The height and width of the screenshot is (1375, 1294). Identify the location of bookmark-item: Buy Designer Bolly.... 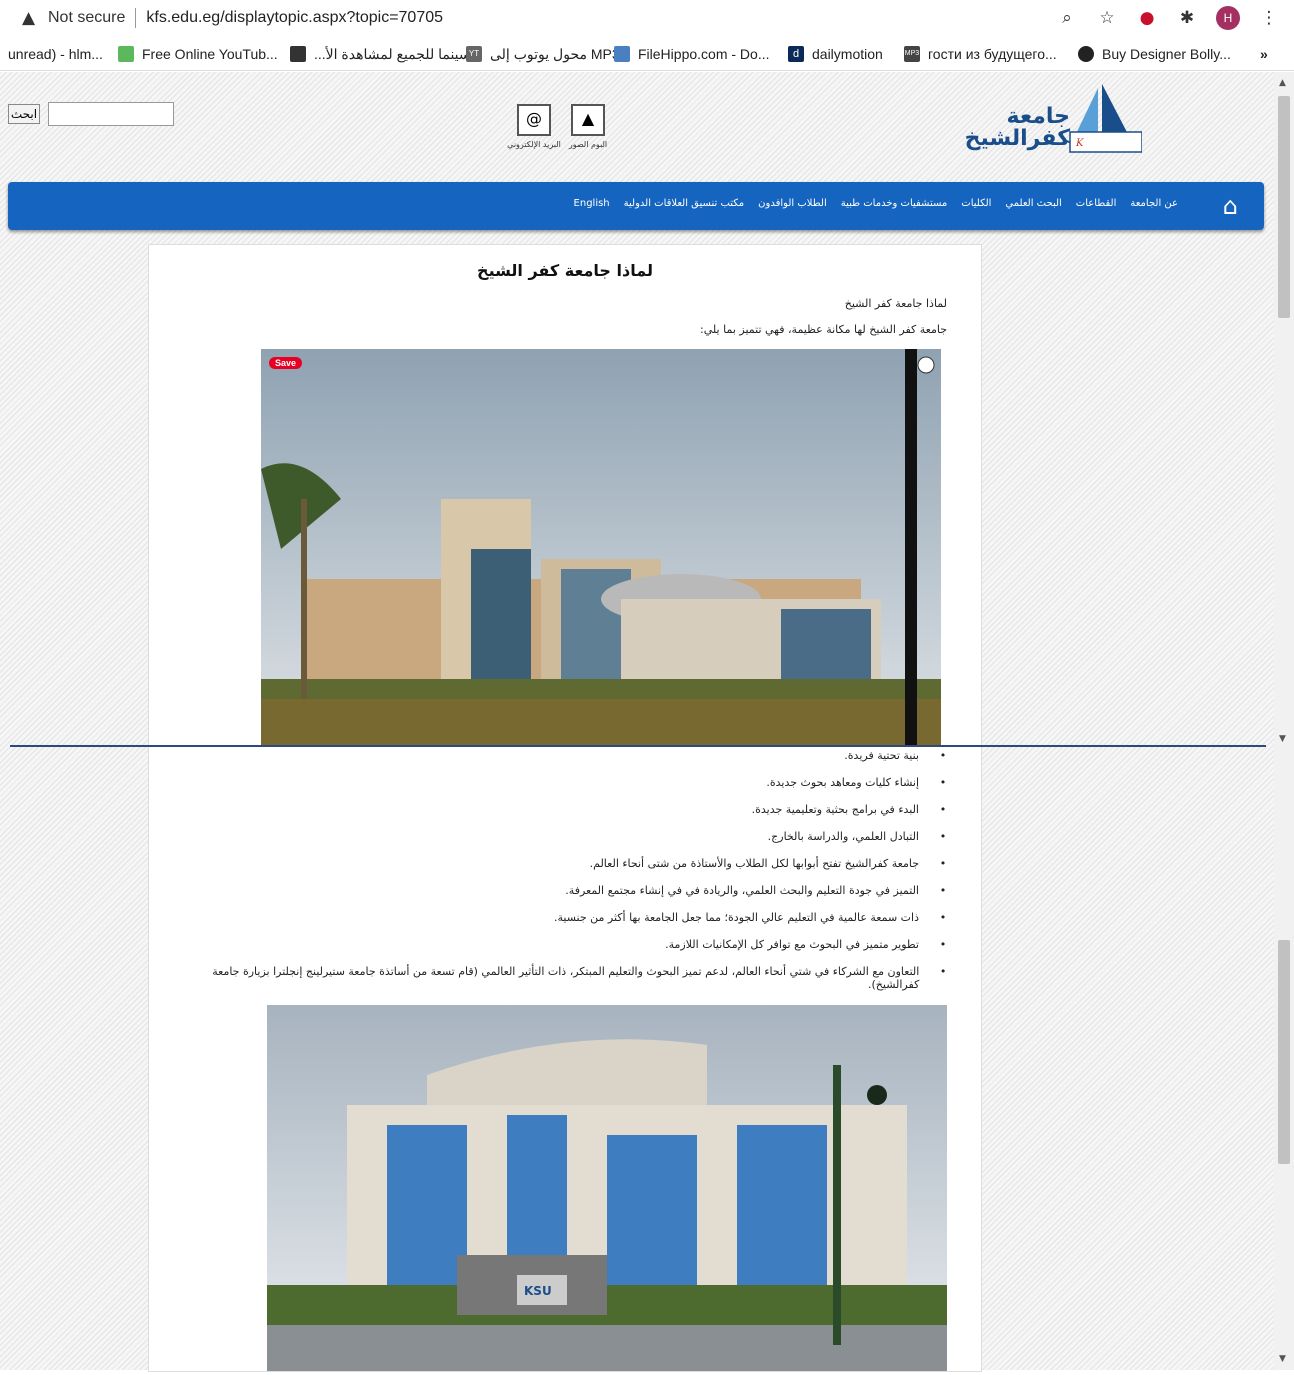
(1154, 54).